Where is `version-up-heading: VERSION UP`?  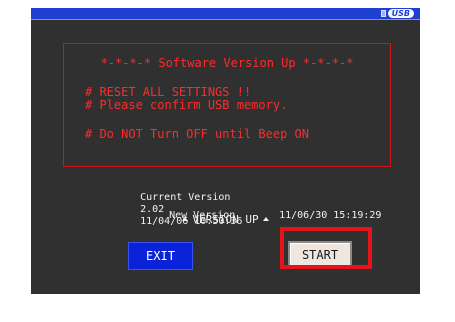
version-up-heading: VERSION UP is located at coordinates (225, 219).